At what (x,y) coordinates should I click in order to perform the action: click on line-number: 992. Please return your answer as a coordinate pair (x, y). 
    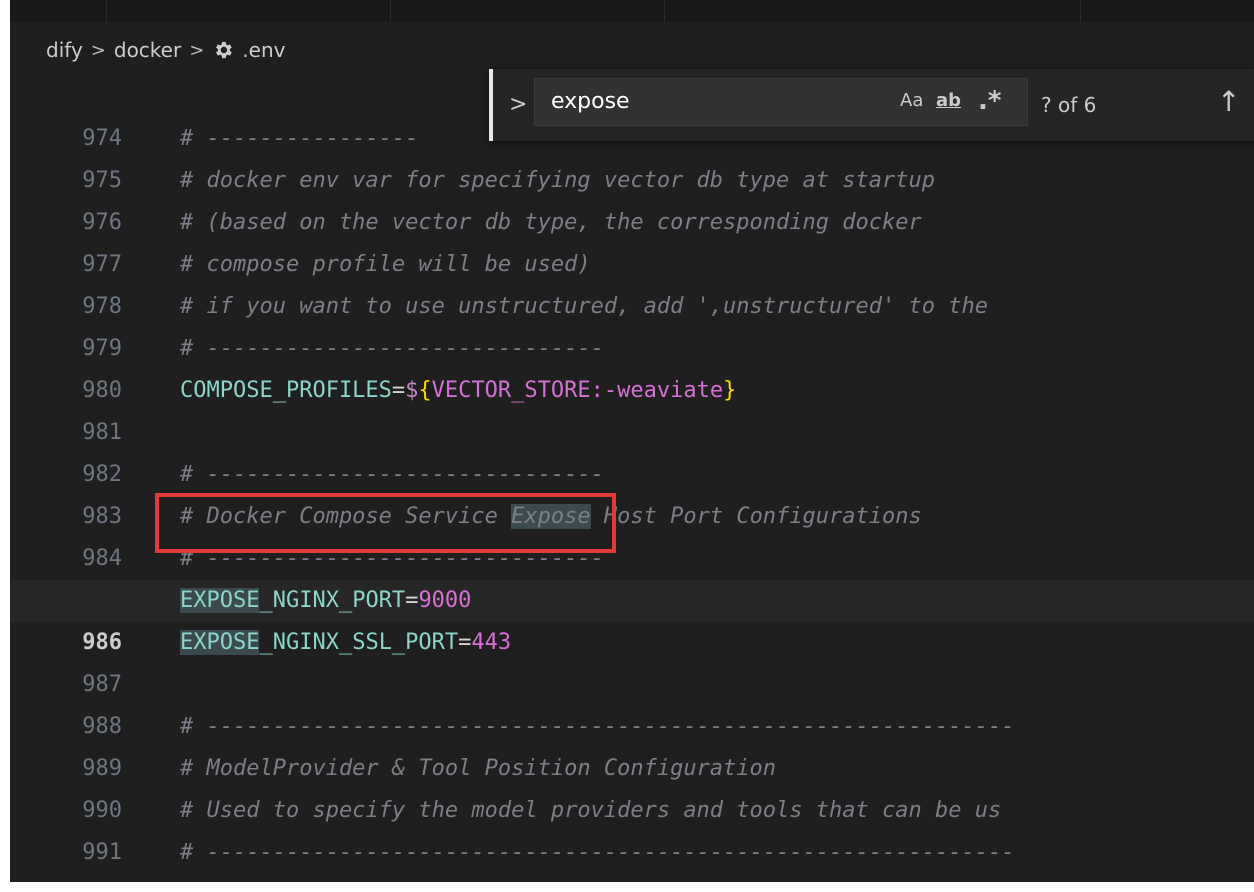
    Looking at the image, I should click on (66, 878).